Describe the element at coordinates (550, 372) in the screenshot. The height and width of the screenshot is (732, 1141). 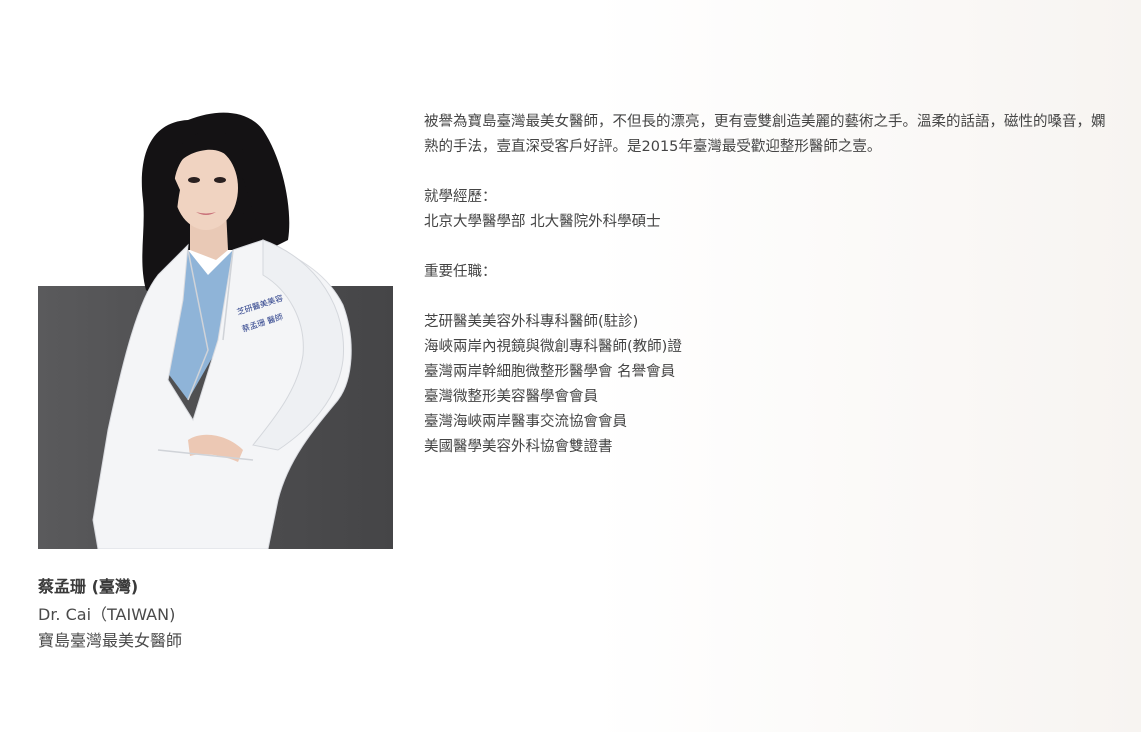
I see `position-item: 臺灣兩岸幹細胞微整形醫學會 名譽會員` at that location.